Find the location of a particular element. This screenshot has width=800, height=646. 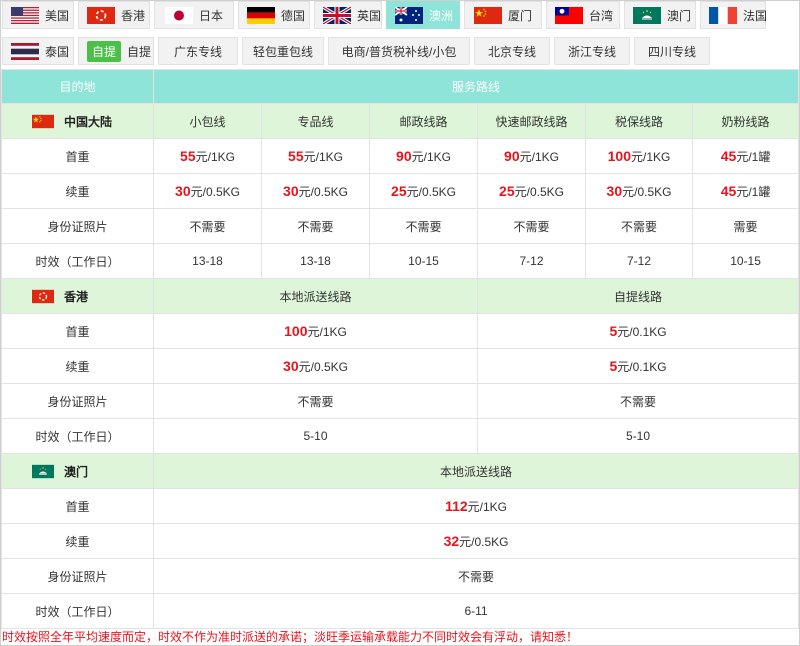

line-name: 小包线 is located at coordinates (207, 121).